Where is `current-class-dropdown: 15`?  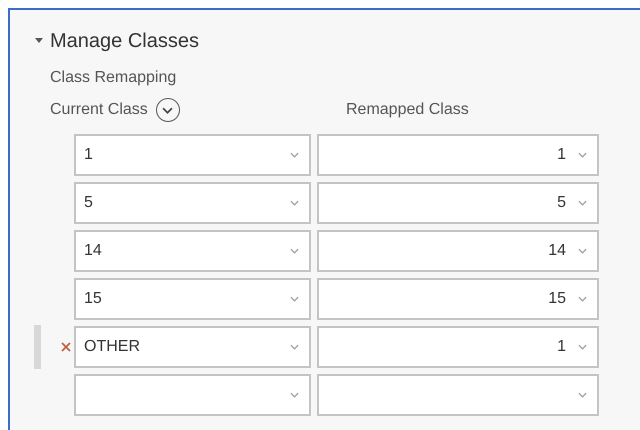 current-class-dropdown: 15 is located at coordinates (192, 299).